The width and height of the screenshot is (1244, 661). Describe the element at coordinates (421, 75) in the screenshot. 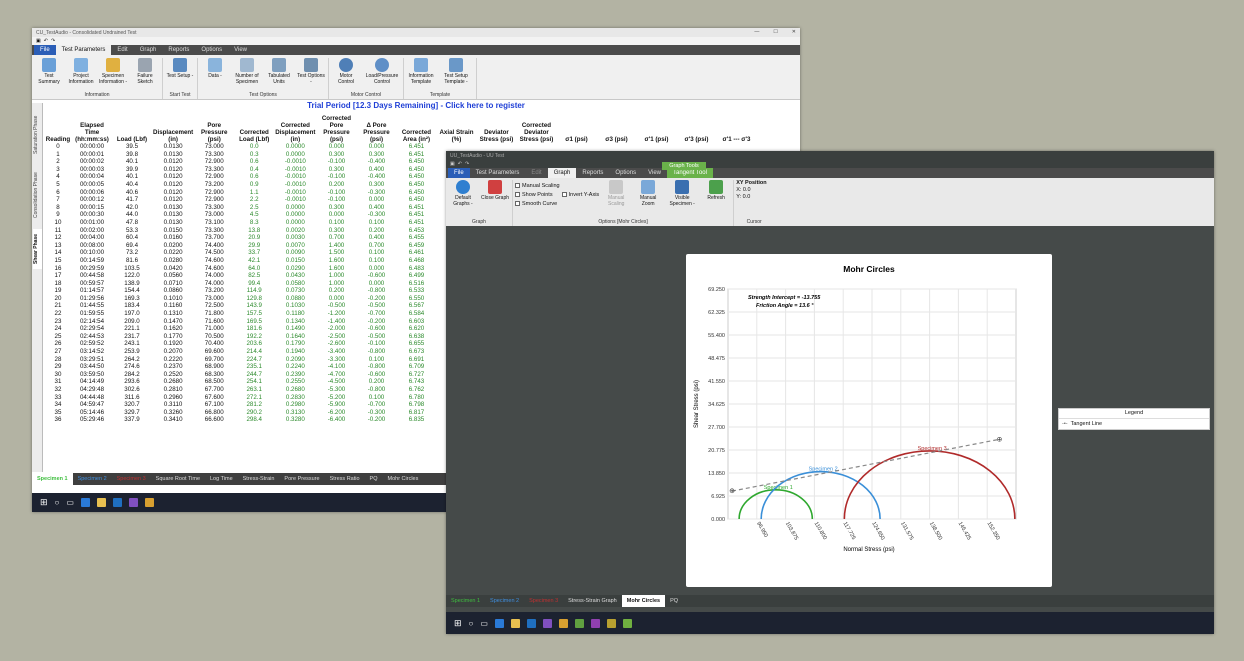

I see `information-template-button: Information Template` at that location.